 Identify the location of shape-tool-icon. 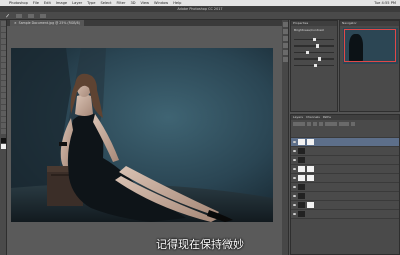
(3, 119).